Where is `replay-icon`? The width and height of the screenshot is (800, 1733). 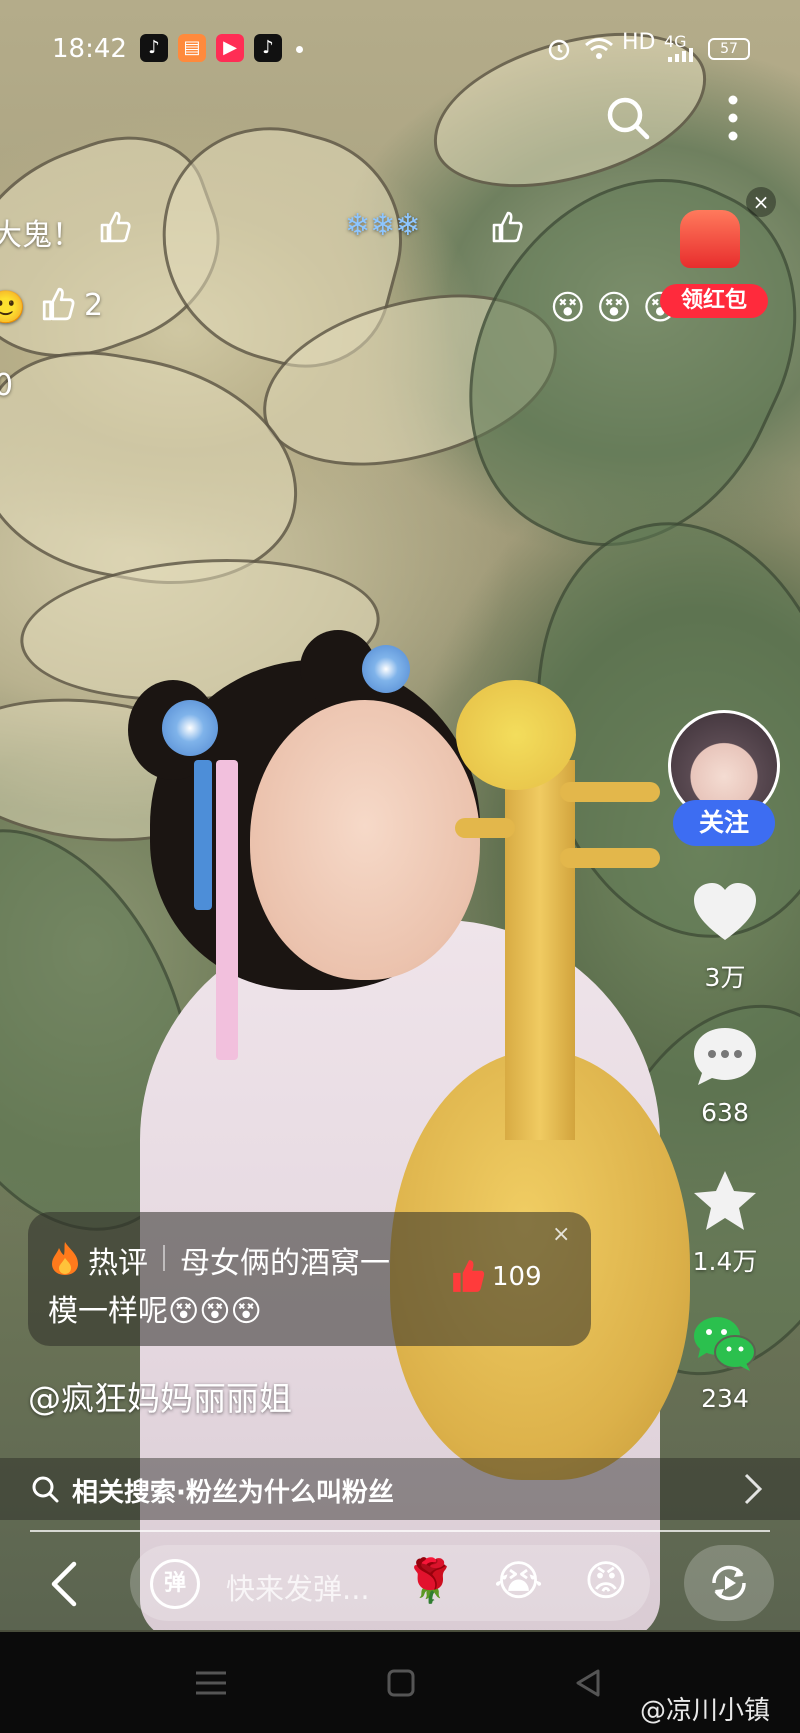 replay-icon is located at coordinates (729, 1583).